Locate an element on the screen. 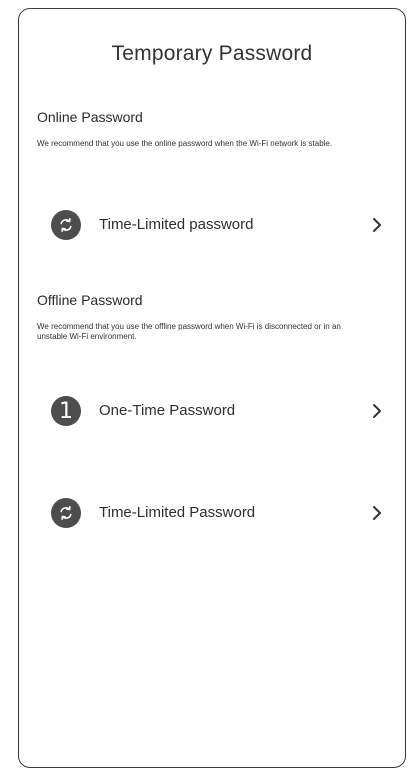  offline-section-title: Offline Password is located at coordinates (90, 300).